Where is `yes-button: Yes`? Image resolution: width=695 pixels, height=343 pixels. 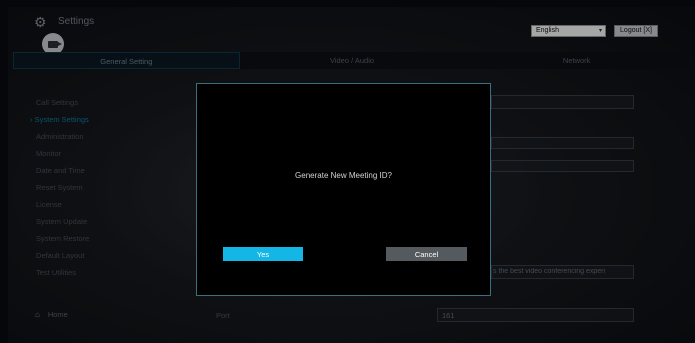
yes-button: Yes is located at coordinates (263, 254).